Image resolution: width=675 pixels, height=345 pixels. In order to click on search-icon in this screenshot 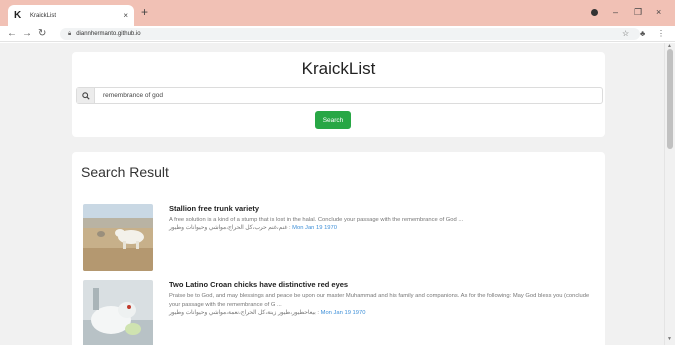, I will do `click(86, 95)`.